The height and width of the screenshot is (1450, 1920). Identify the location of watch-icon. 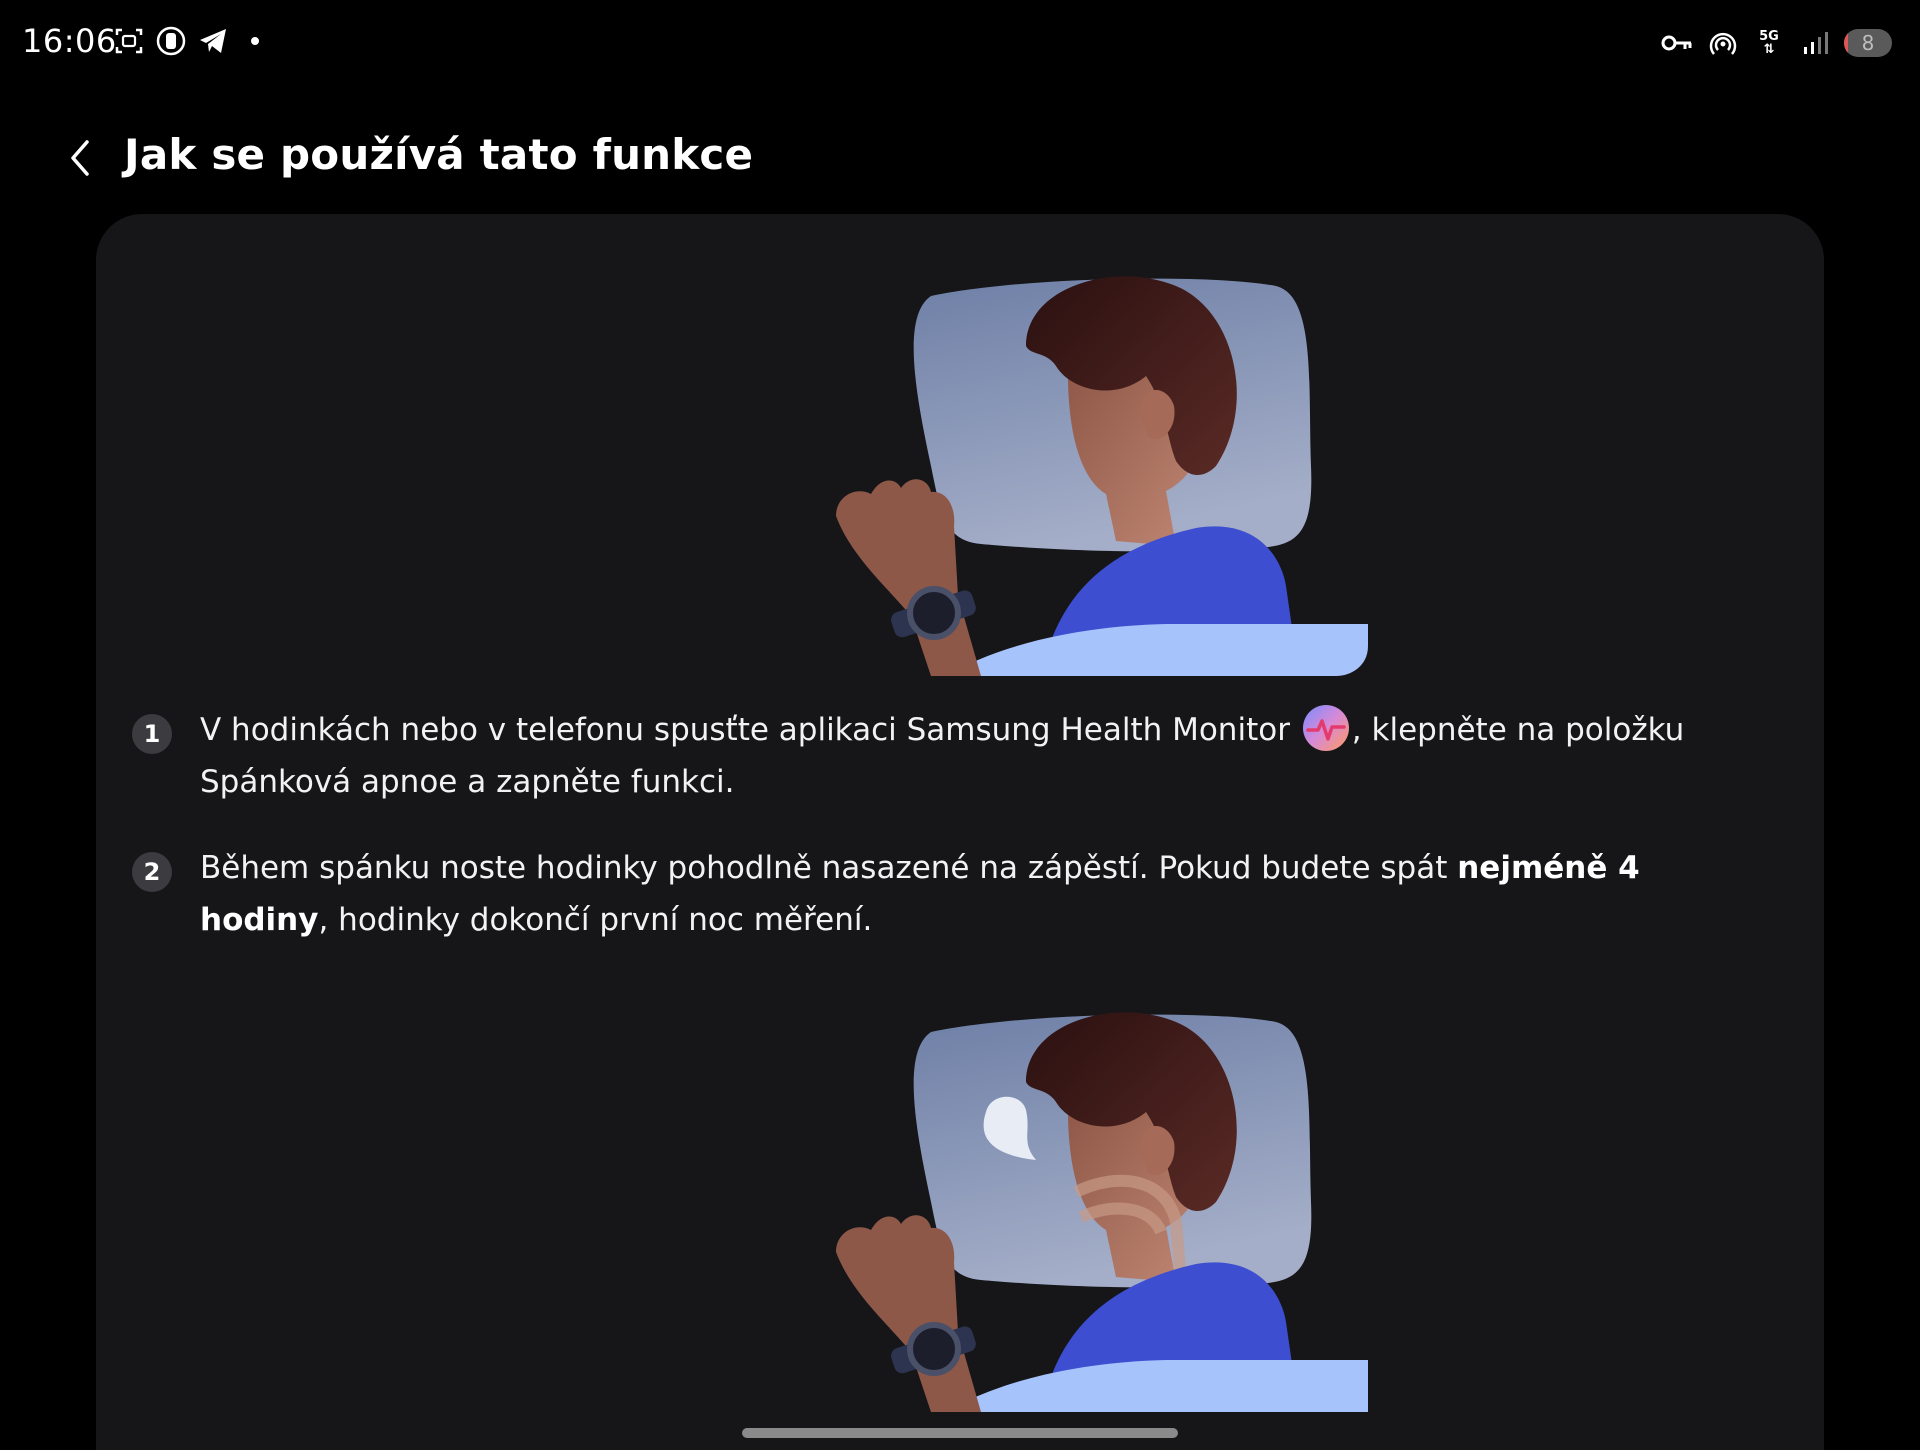
(171, 41).